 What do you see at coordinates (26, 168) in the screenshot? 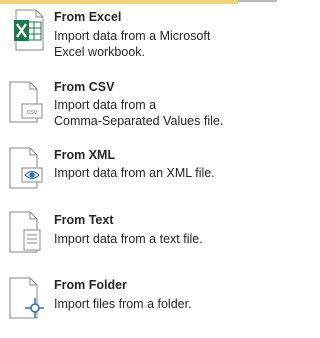
I see `xml-file-icon` at bounding box center [26, 168].